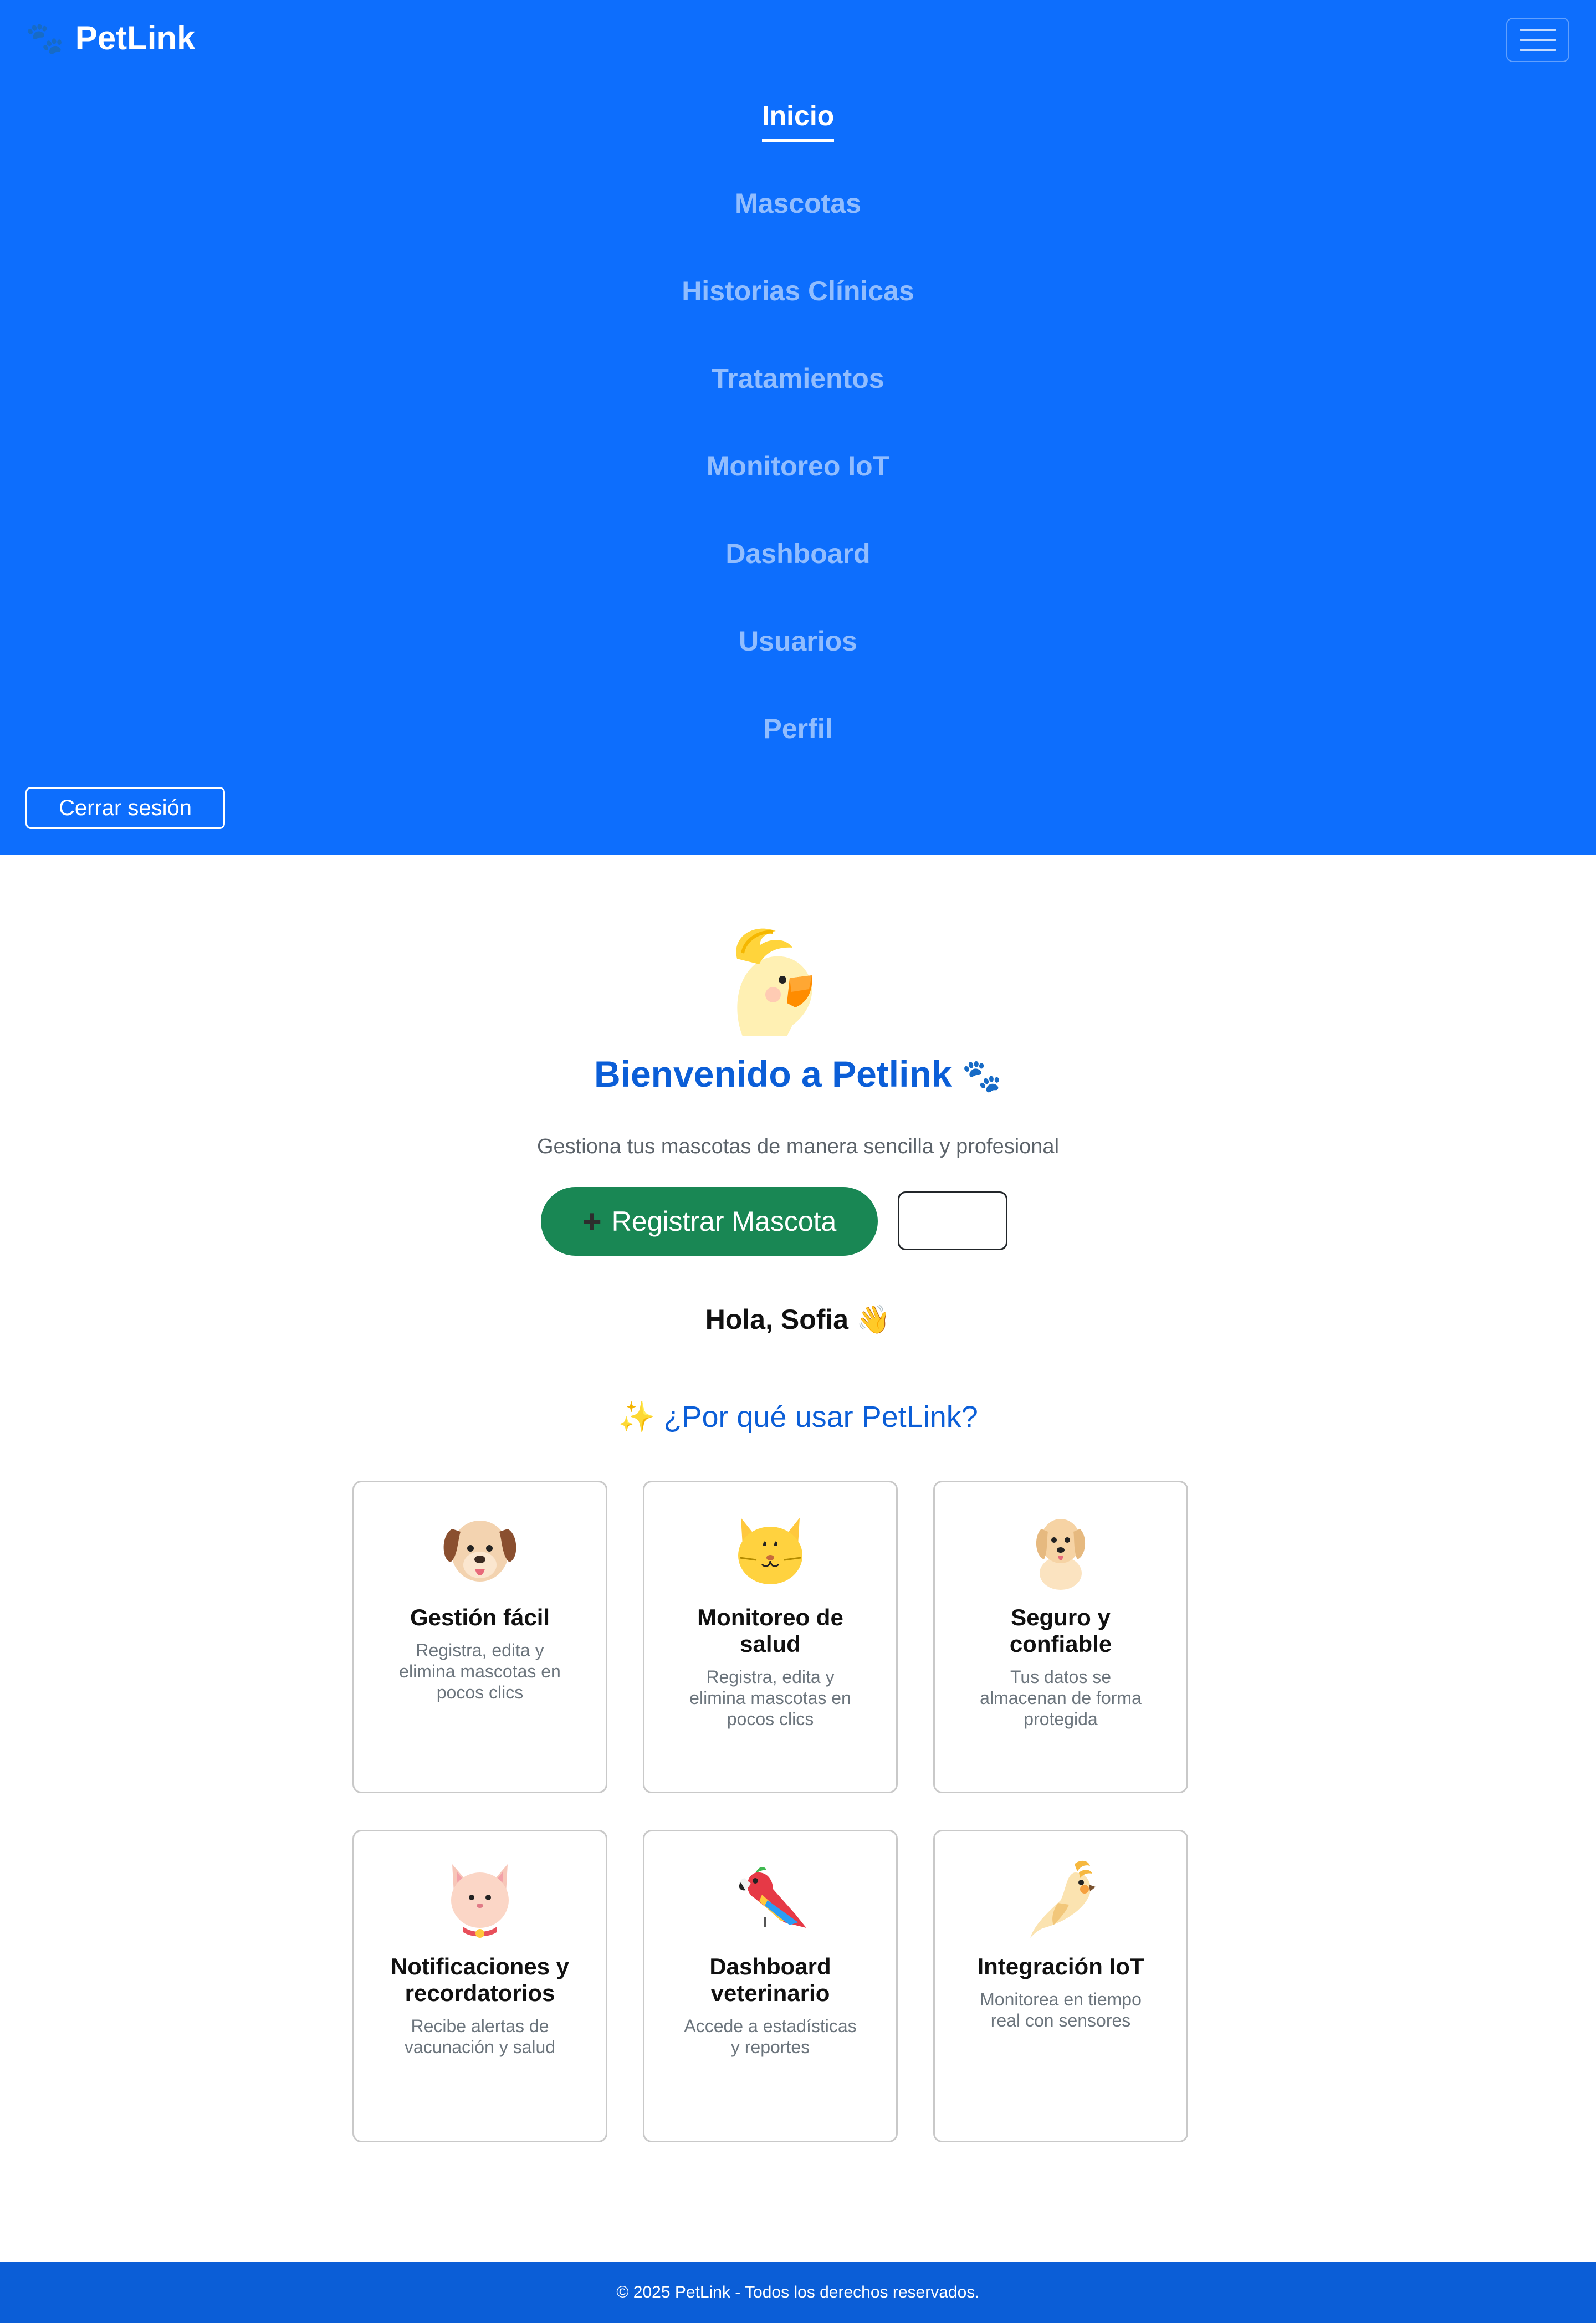 The height and width of the screenshot is (2323, 1596). What do you see at coordinates (1060, 1631) in the screenshot?
I see `feature-card-title: Seguro y confiable` at bounding box center [1060, 1631].